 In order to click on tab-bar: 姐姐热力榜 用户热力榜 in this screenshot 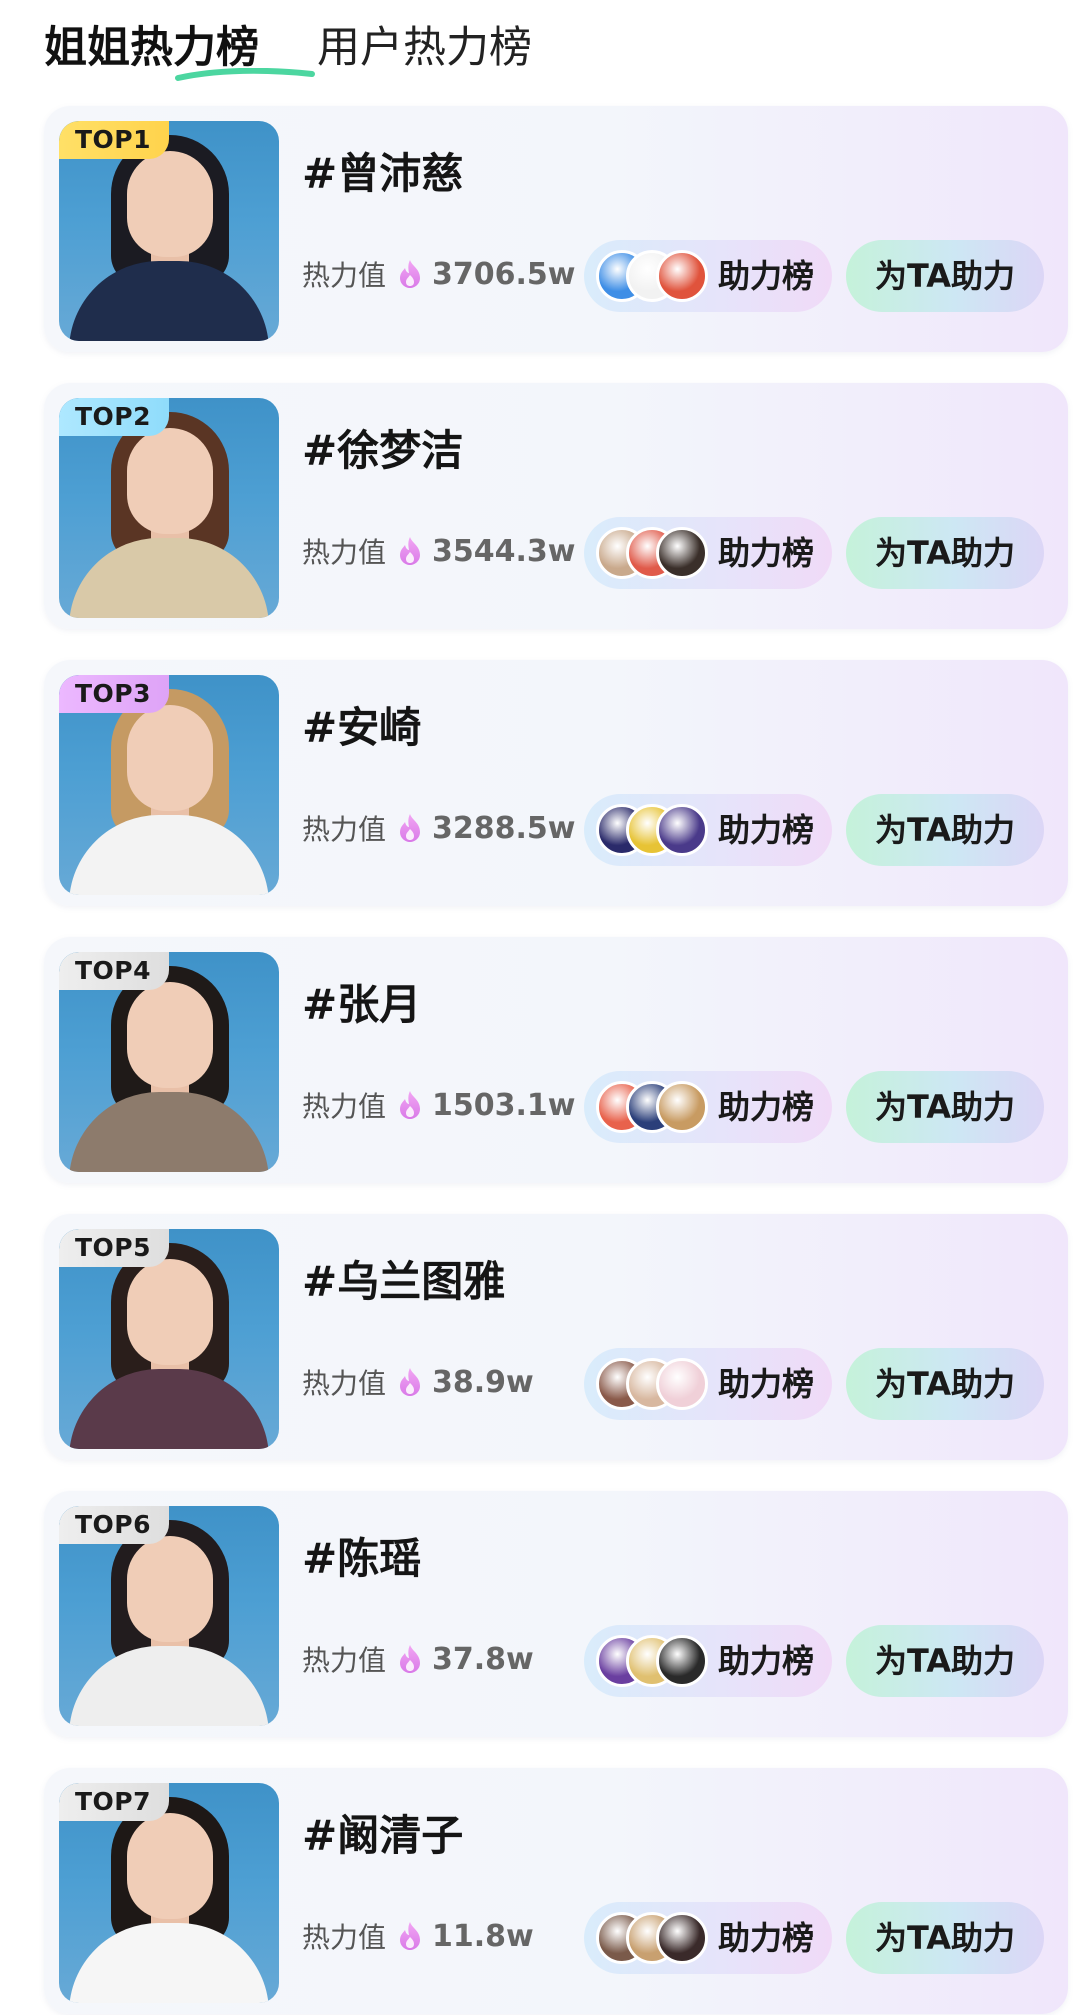, I will do `click(317, 49)`.